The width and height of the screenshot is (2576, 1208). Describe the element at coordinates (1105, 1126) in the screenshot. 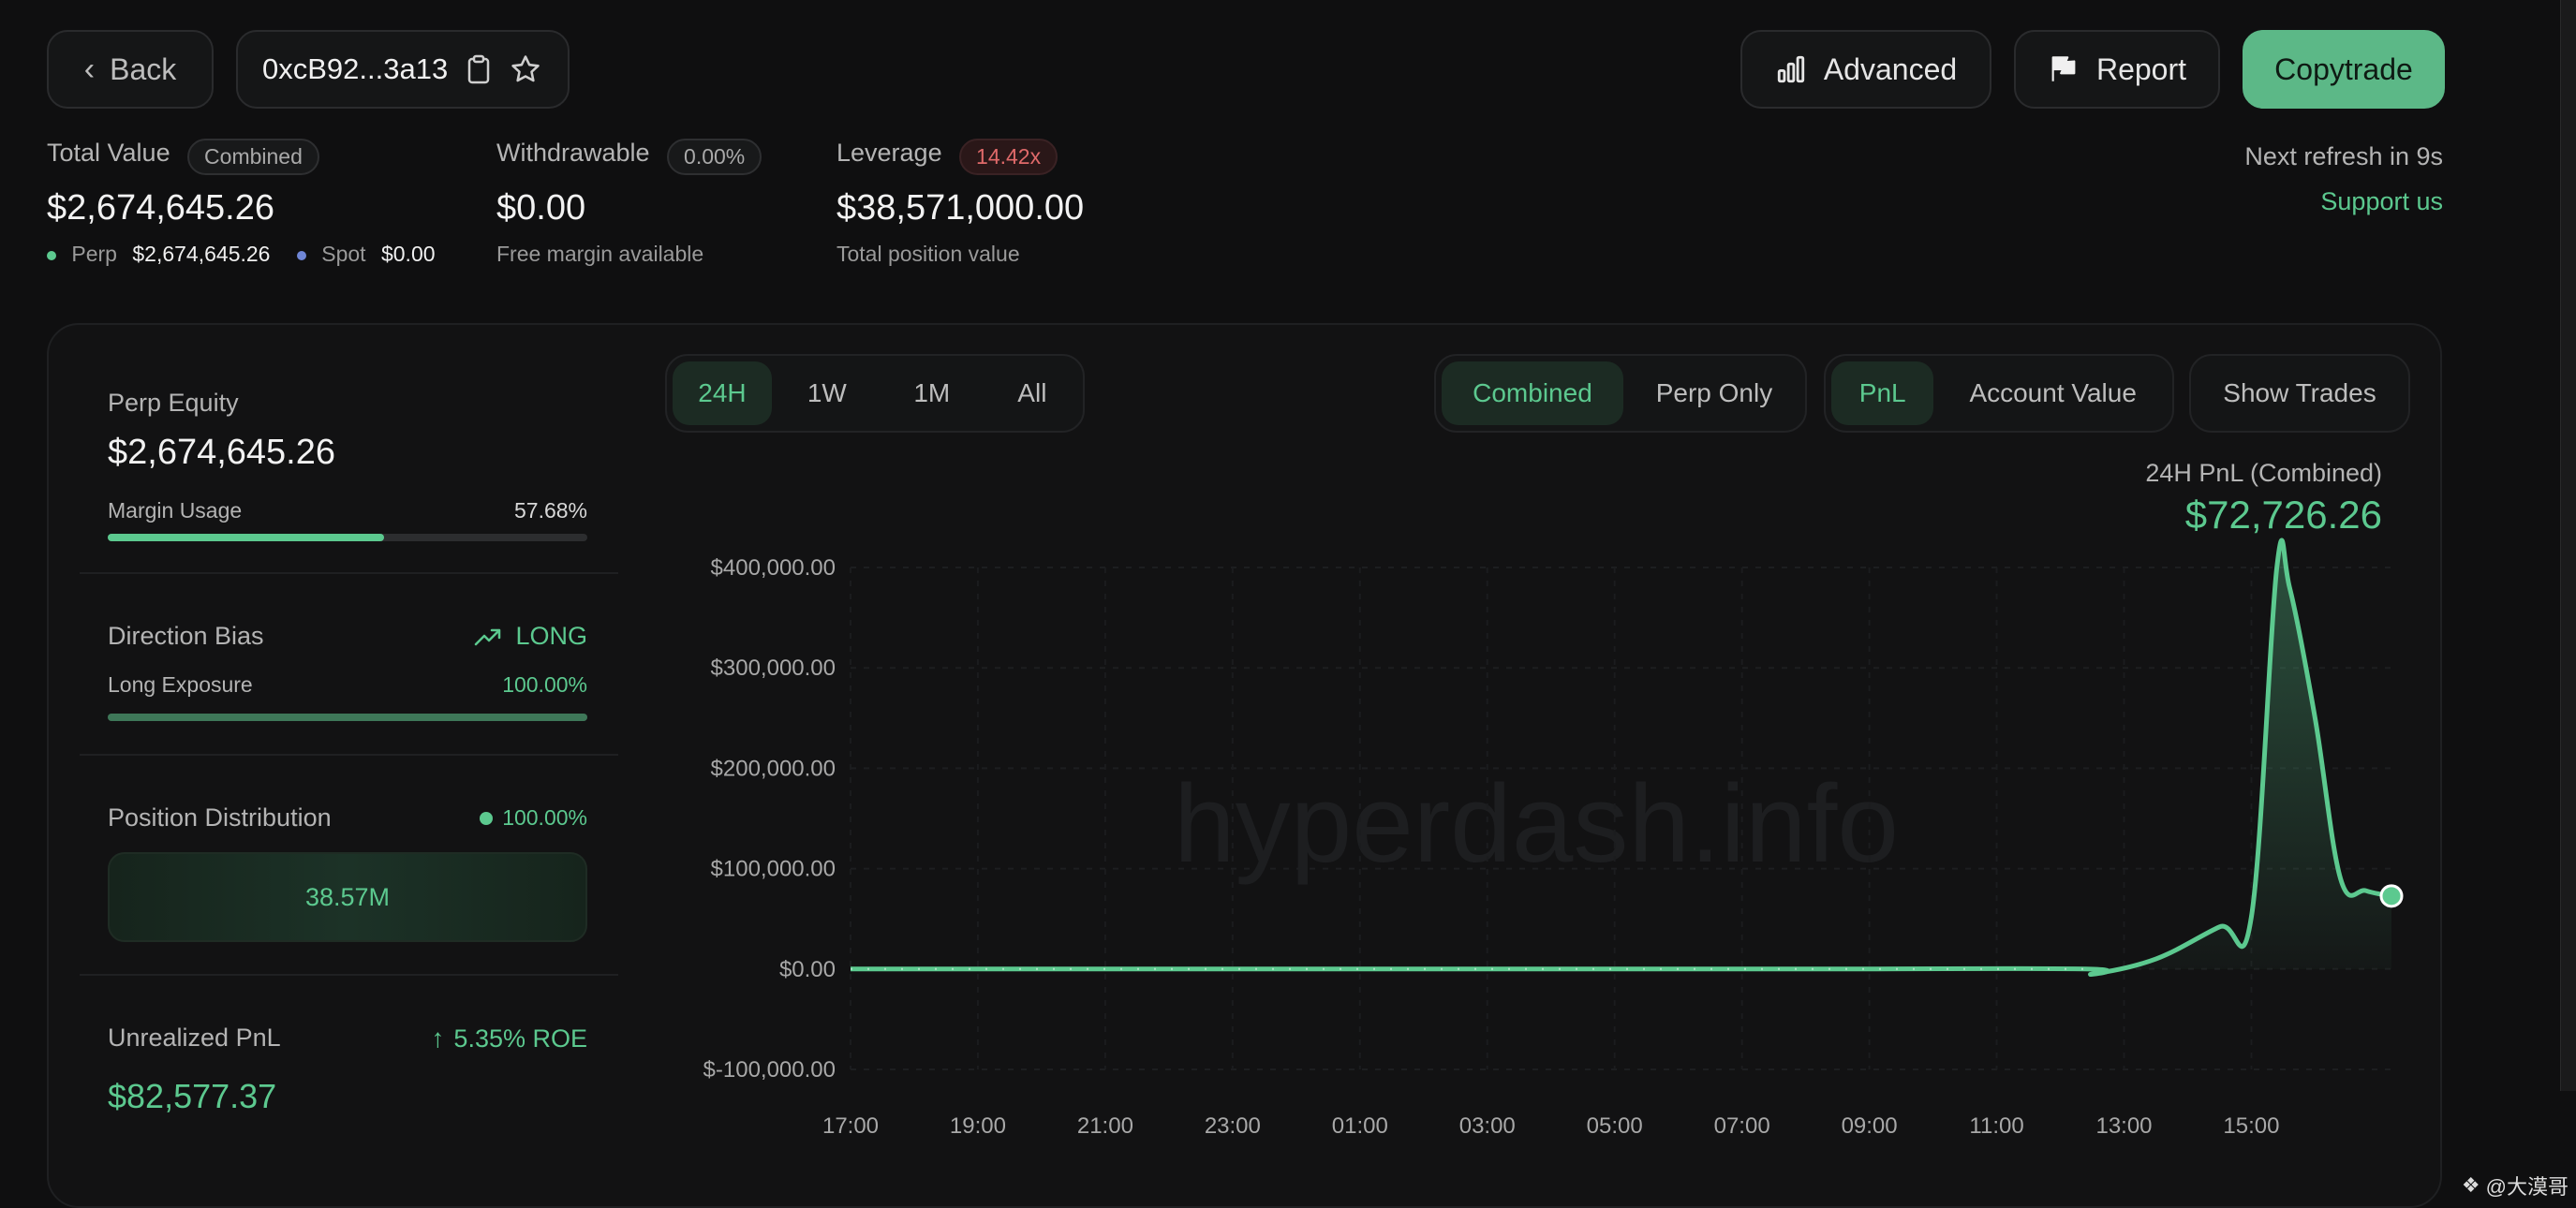

I see `x-tick-label: 21:00` at that location.